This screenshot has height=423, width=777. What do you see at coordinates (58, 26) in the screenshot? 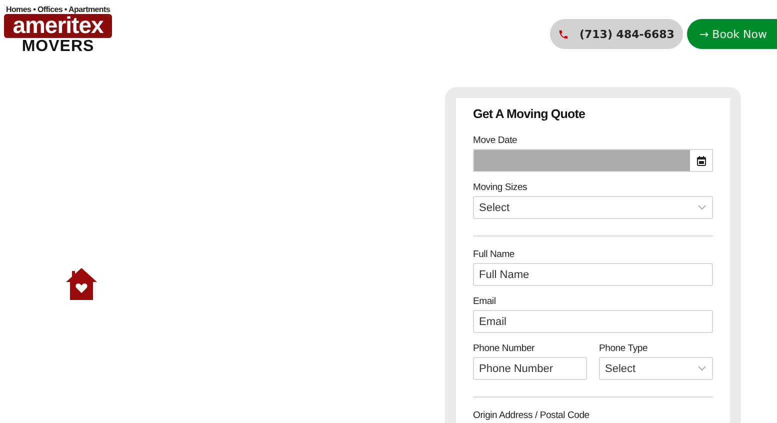
I see `logo-name: ameritex` at bounding box center [58, 26].